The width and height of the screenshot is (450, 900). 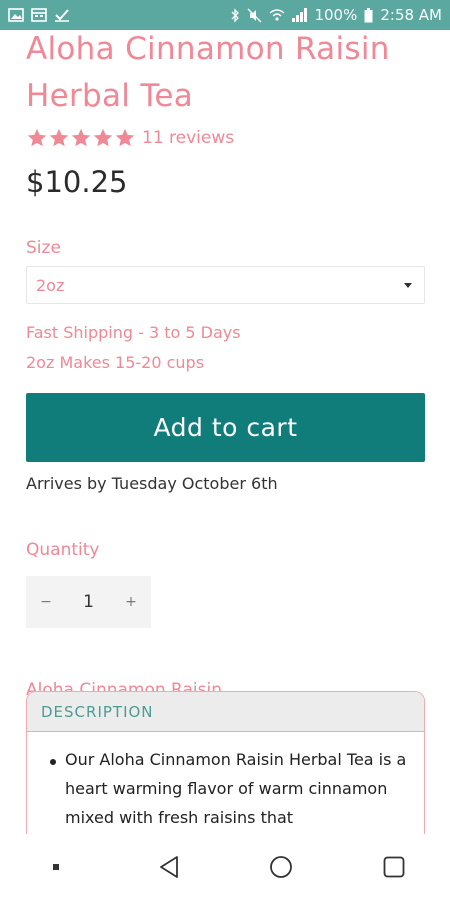 I want to click on bluetooth-icon, so click(x=235, y=15).